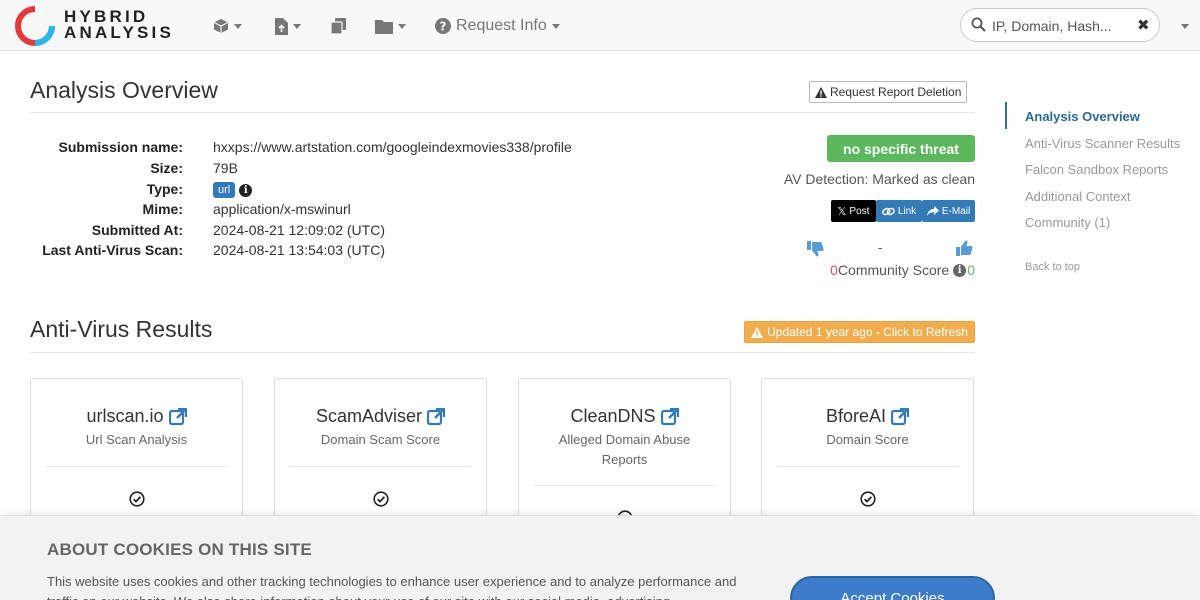 The image size is (1200, 600). Describe the element at coordinates (859, 211) in the screenshot. I see `post-label: Post` at that location.